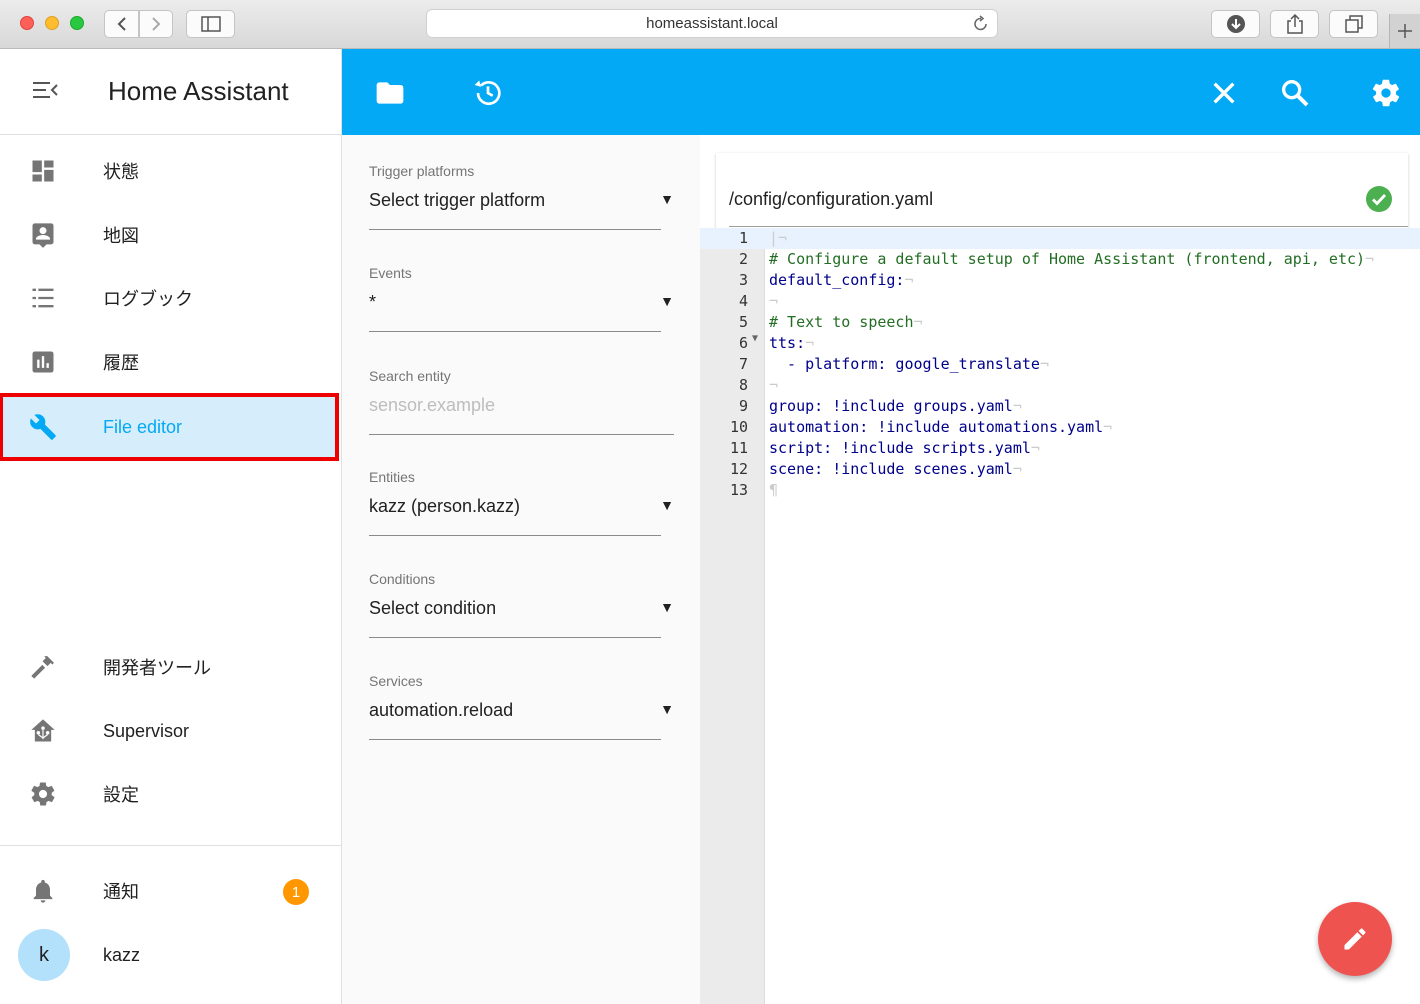  Describe the element at coordinates (169, 794) in the screenshot. I see `sidebar-item-settings: 設定` at that location.